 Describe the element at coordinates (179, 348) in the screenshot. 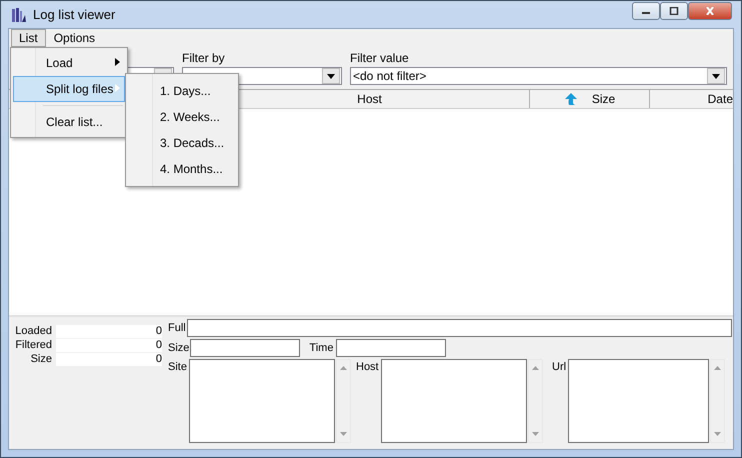

I see `field-label: Size` at that location.